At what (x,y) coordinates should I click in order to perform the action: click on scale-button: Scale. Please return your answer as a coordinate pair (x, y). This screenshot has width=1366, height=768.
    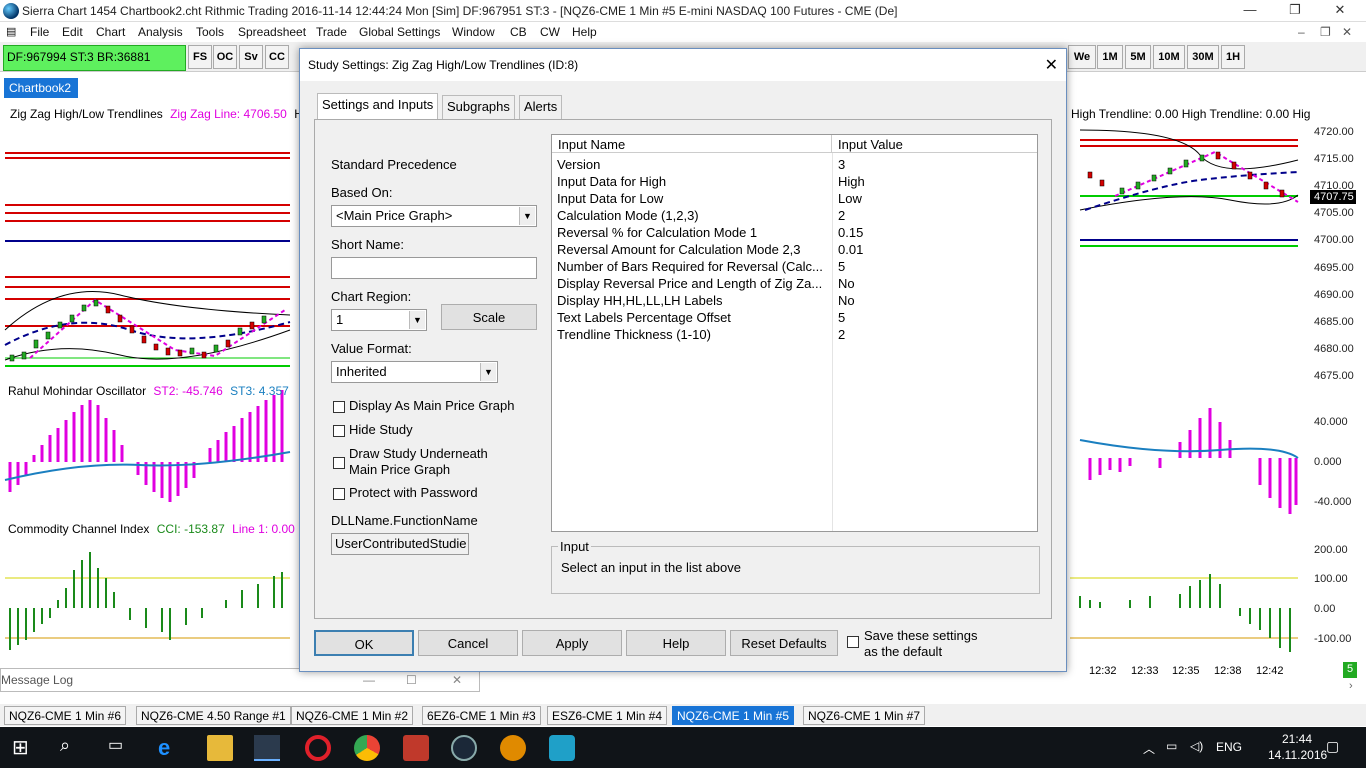
    Looking at the image, I should click on (489, 317).